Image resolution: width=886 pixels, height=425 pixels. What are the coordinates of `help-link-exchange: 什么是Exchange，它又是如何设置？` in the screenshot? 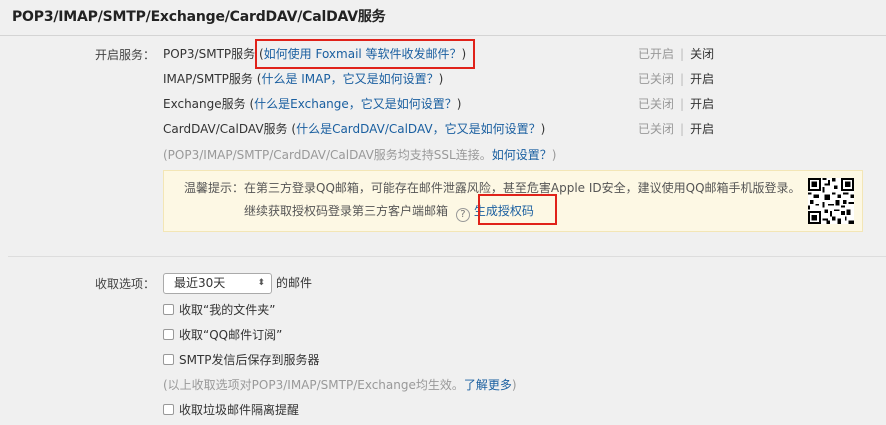 It's located at (355, 104).